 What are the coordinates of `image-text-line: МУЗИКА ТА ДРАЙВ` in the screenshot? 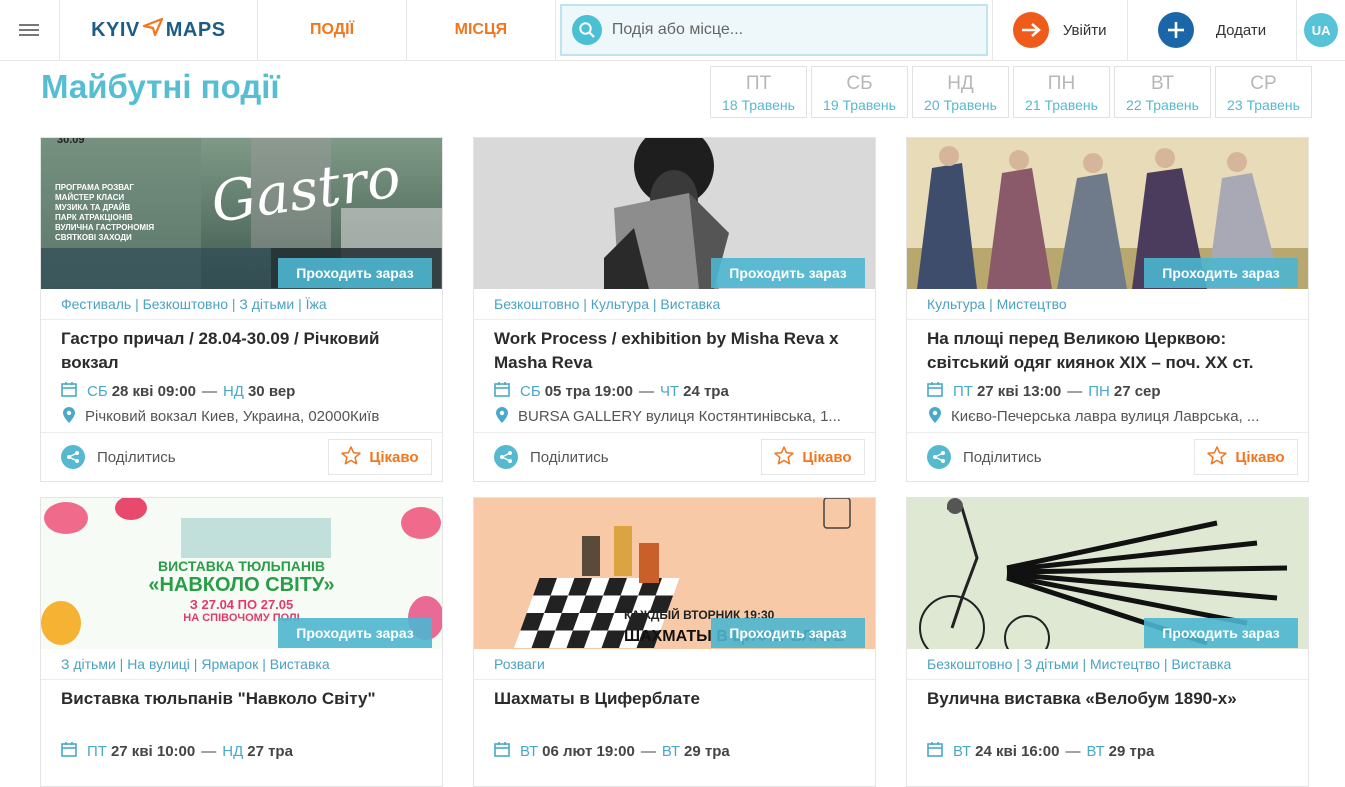 It's located at (93, 207).